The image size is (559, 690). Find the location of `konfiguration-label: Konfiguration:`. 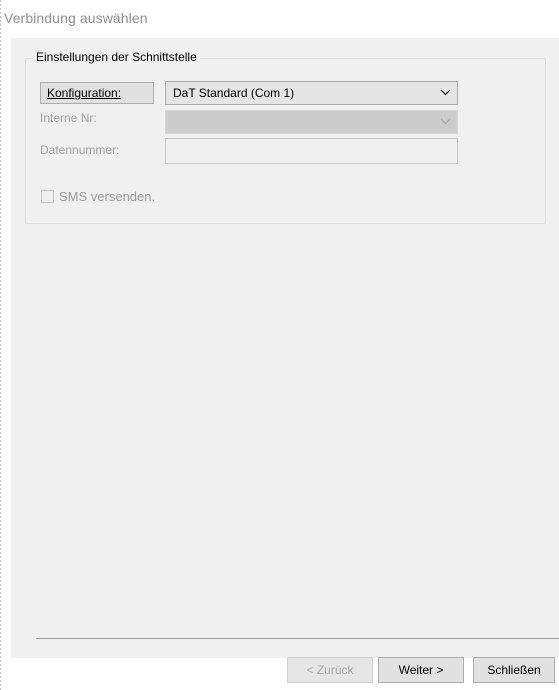

konfiguration-label: Konfiguration: is located at coordinates (97, 93).